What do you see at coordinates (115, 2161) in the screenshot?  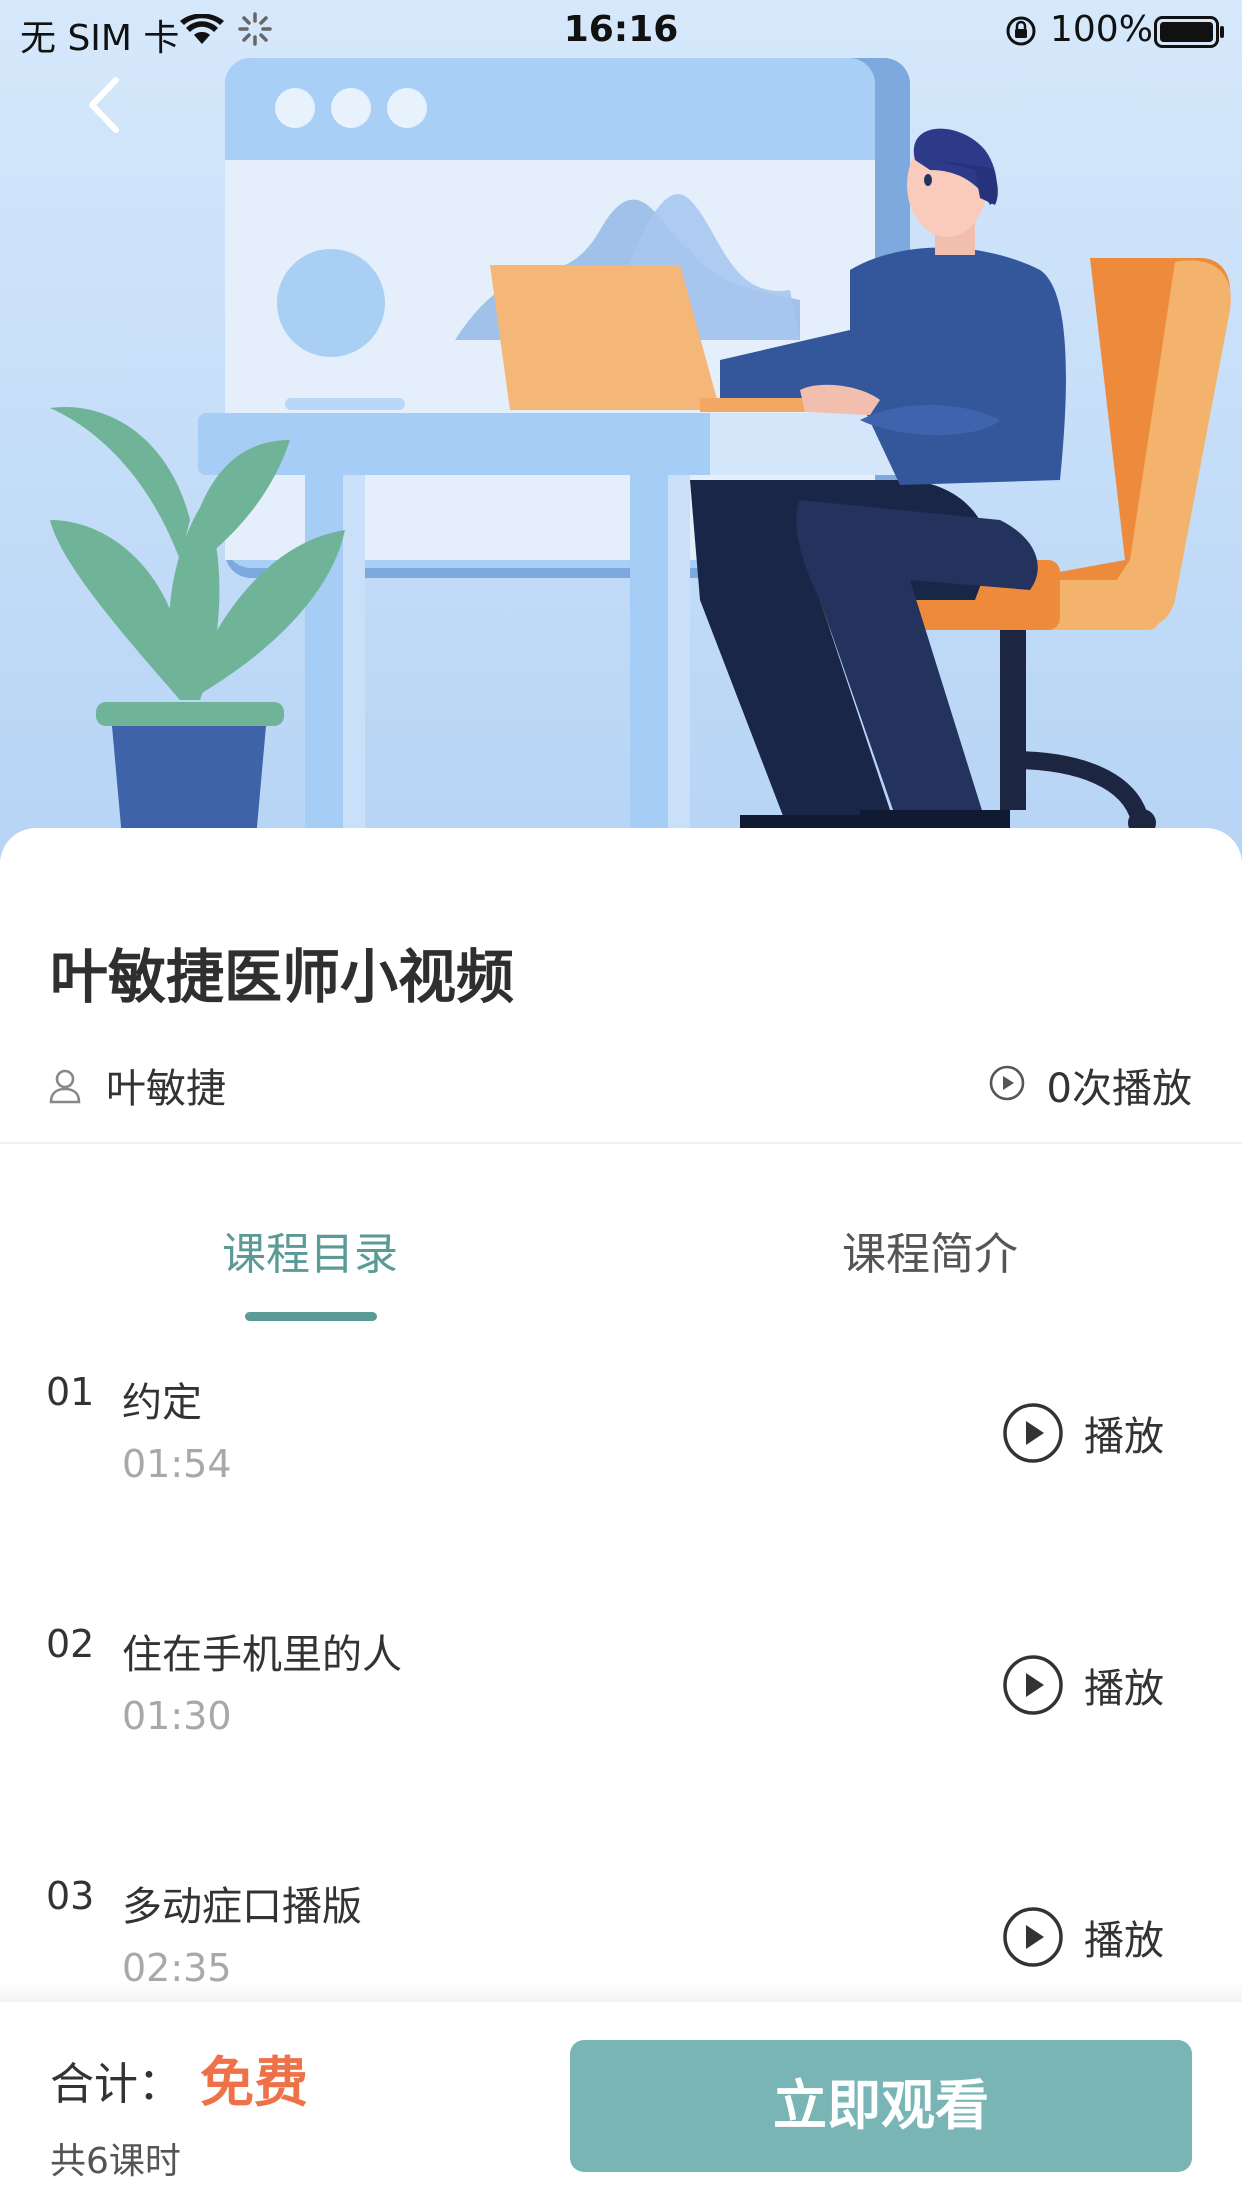 I see `lesson-count: 共6课时` at bounding box center [115, 2161].